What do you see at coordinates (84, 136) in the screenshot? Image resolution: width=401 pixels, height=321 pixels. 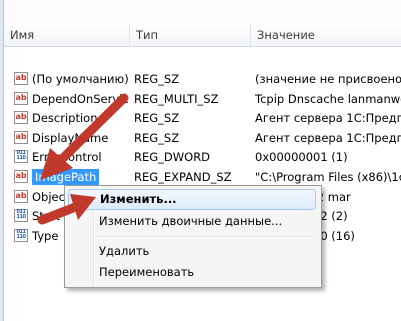 I see `arrow-to-imagepath` at bounding box center [84, 136].